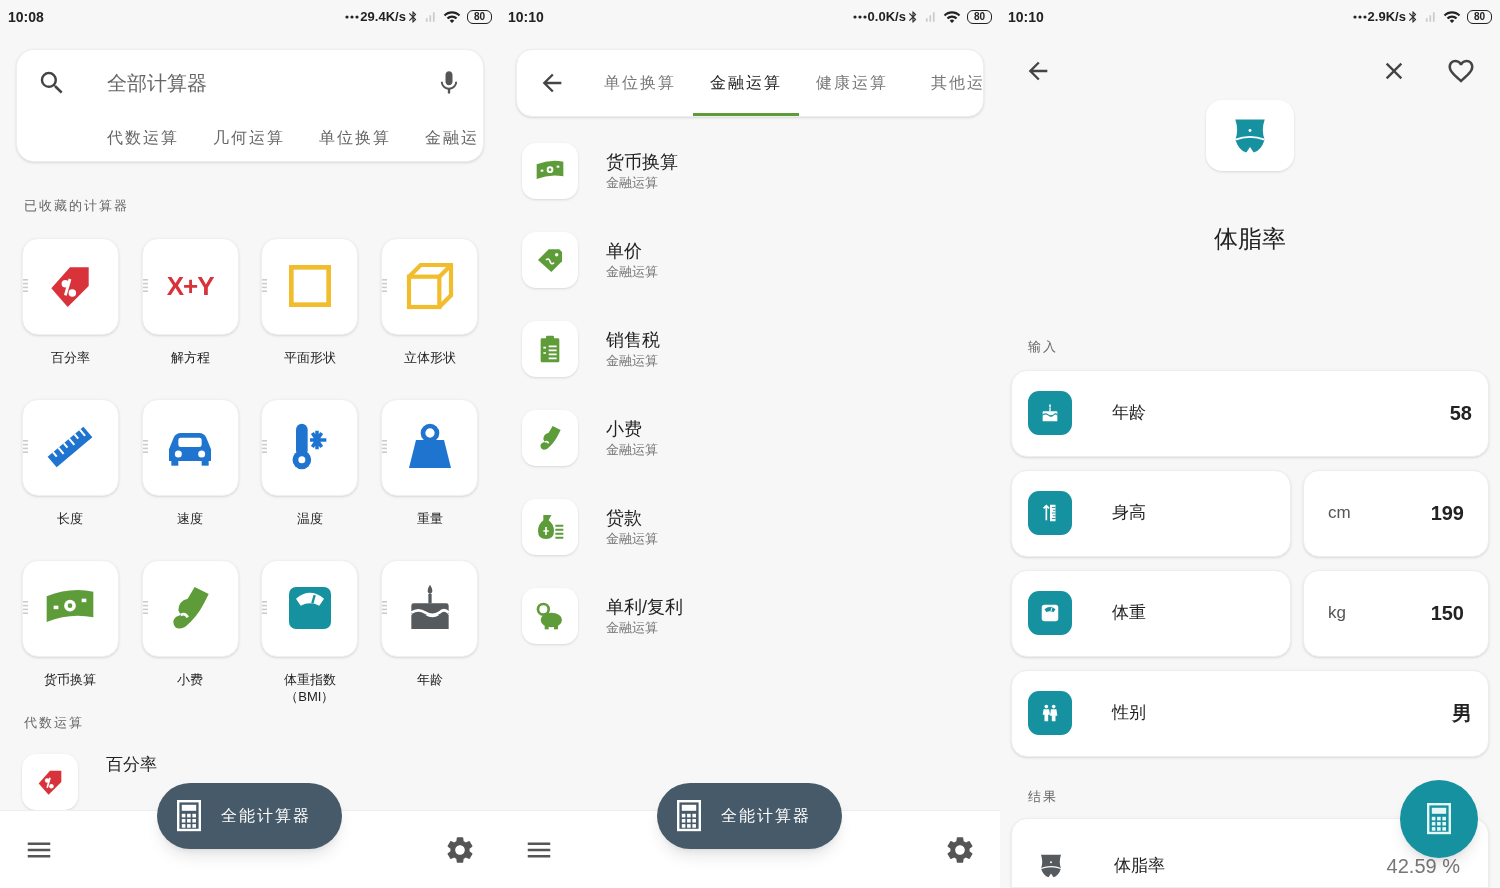 Image resolution: width=1500 pixels, height=888 pixels. What do you see at coordinates (1139, 866) in the screenshot?
I see `result-label: 体脂率` at bounding box center [1139, 866].